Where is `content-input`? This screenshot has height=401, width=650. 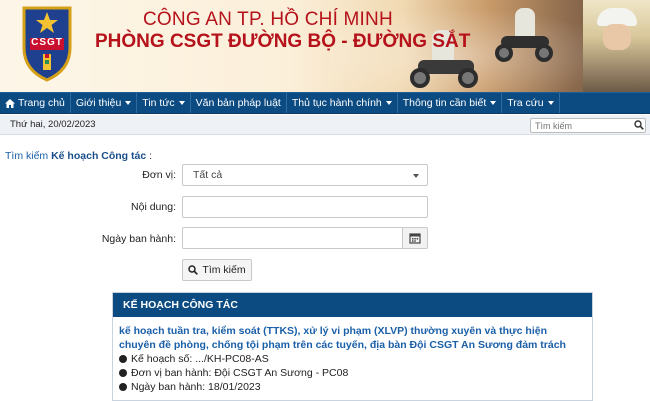 content-input is located at coordinates (305, 207).